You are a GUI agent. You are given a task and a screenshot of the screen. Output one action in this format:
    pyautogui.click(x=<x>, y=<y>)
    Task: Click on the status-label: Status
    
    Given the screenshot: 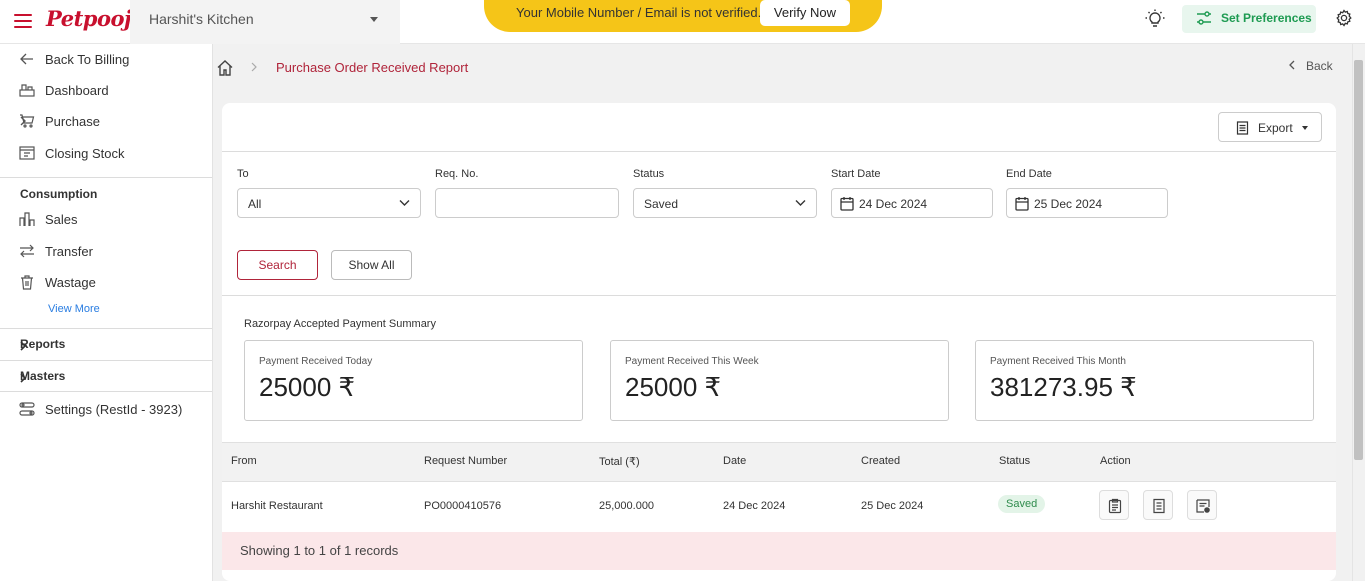 What is the action you would take?
    pyautogui.click(x=649, y=174)
    